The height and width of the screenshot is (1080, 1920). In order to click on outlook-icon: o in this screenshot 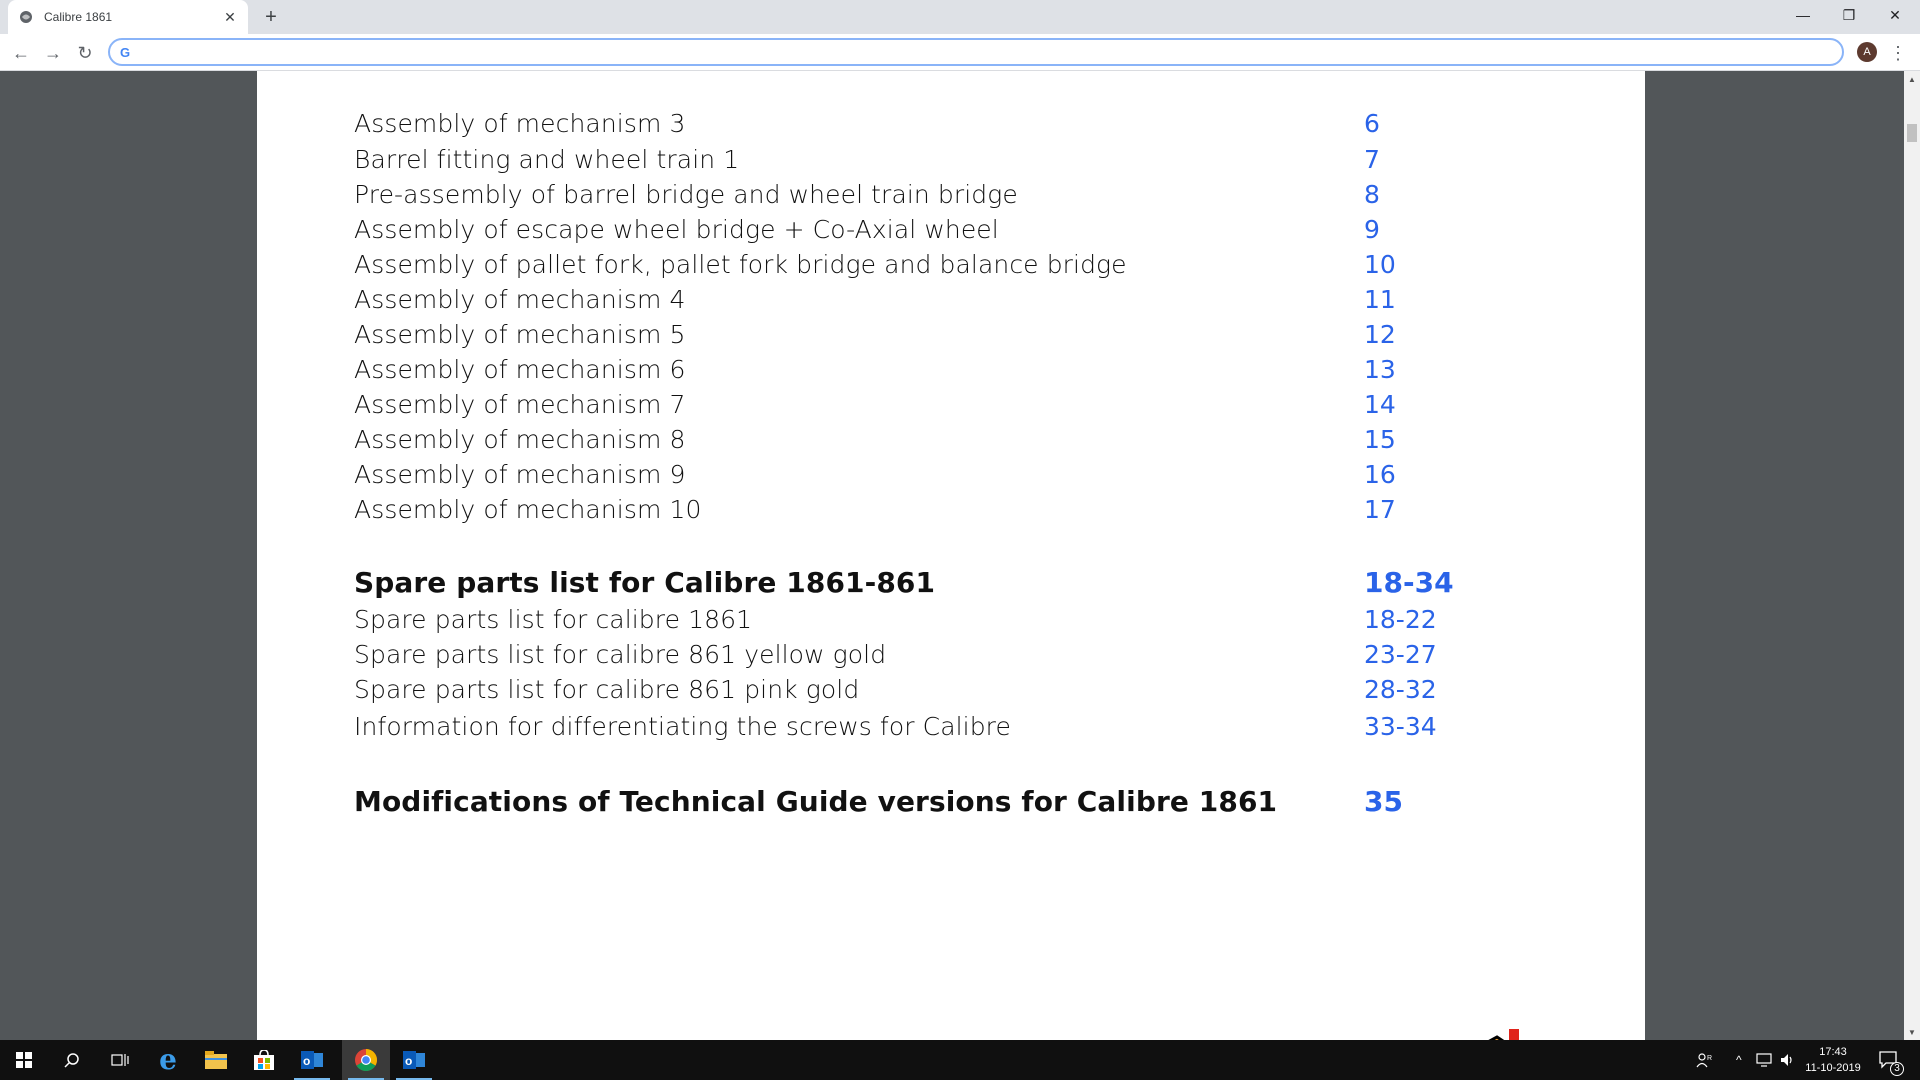, I will do `click(312, 1060)`.